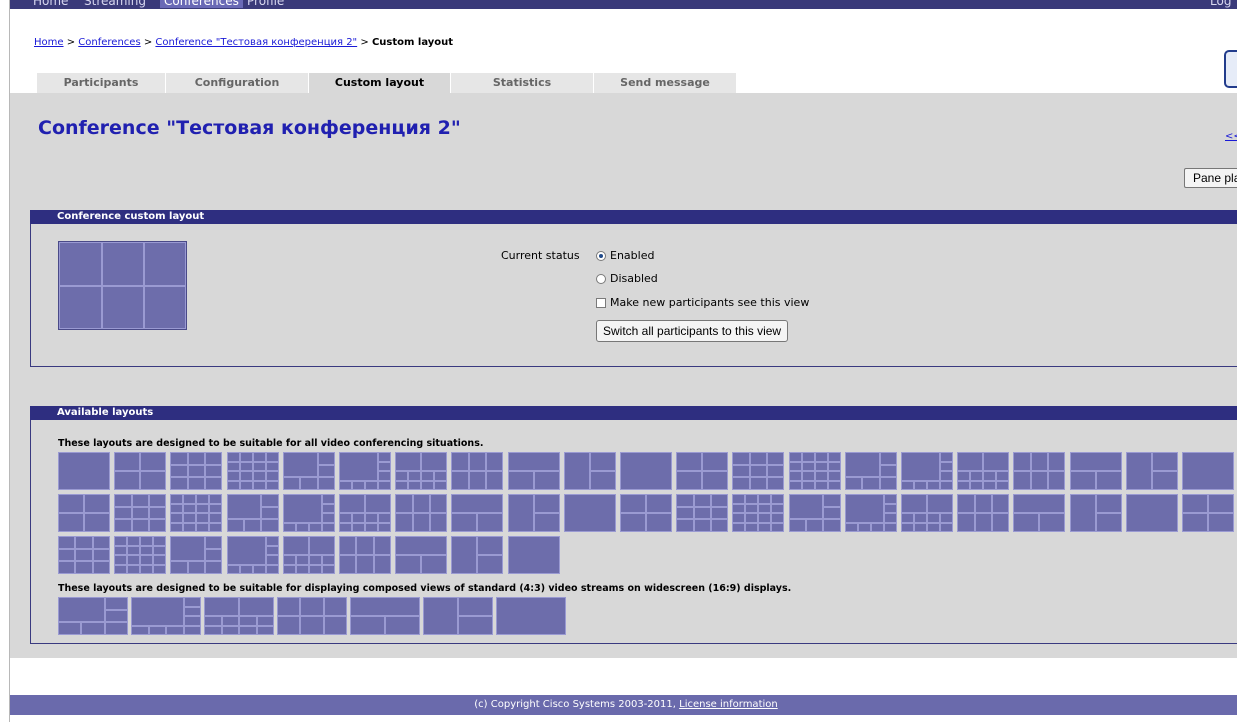  Describe the element at coordinates (692, 331) in the screenshot. I see `switch-all-participants-button: Switch all participants to this view` at that location.